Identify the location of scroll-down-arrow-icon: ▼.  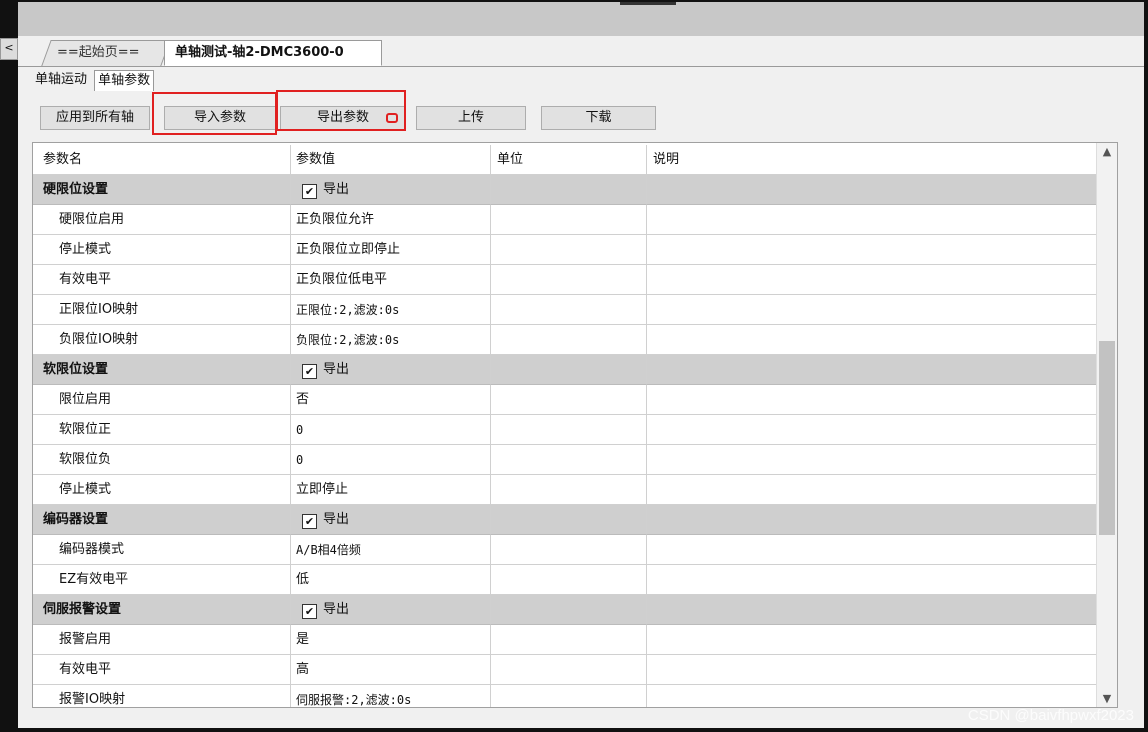
(1107, 698).